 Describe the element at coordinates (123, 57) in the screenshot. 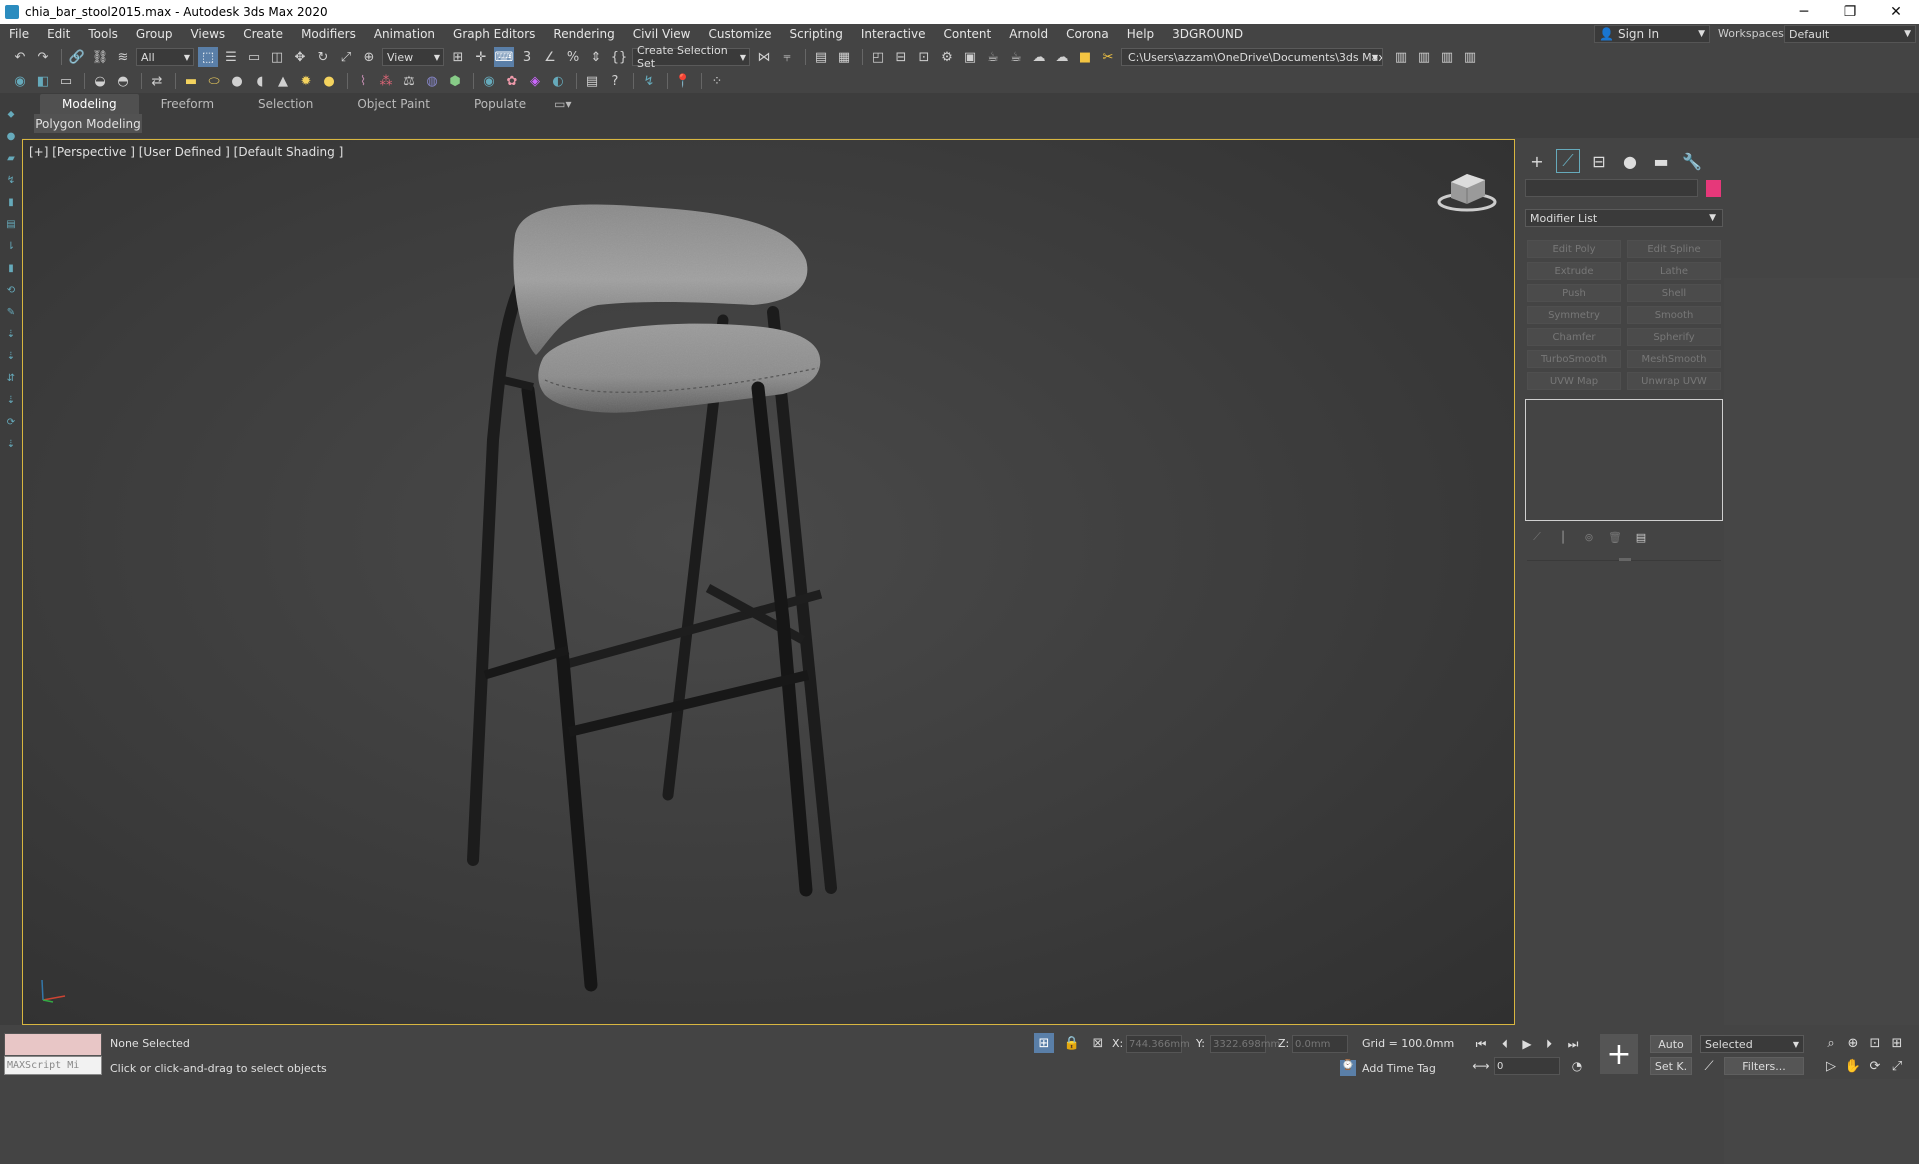

I see `bind-space-warp-icon: ≋` at that location.